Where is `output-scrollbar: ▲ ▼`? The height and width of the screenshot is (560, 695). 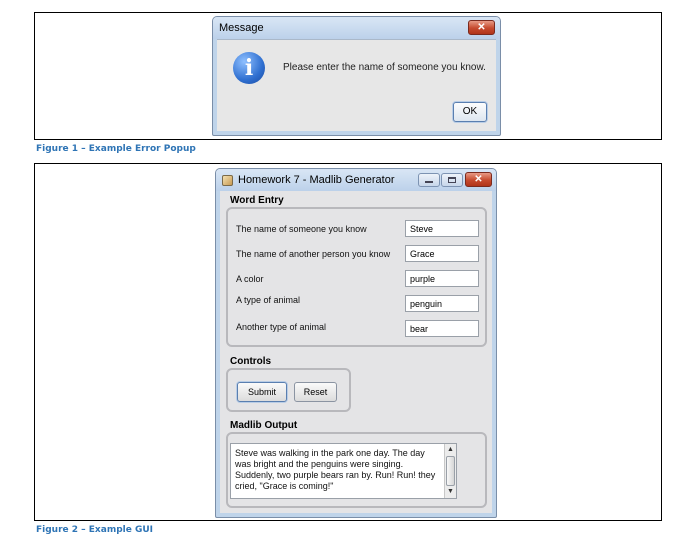
output-scrollbar: ▲ ▼ is located at coordinates (450, 471).